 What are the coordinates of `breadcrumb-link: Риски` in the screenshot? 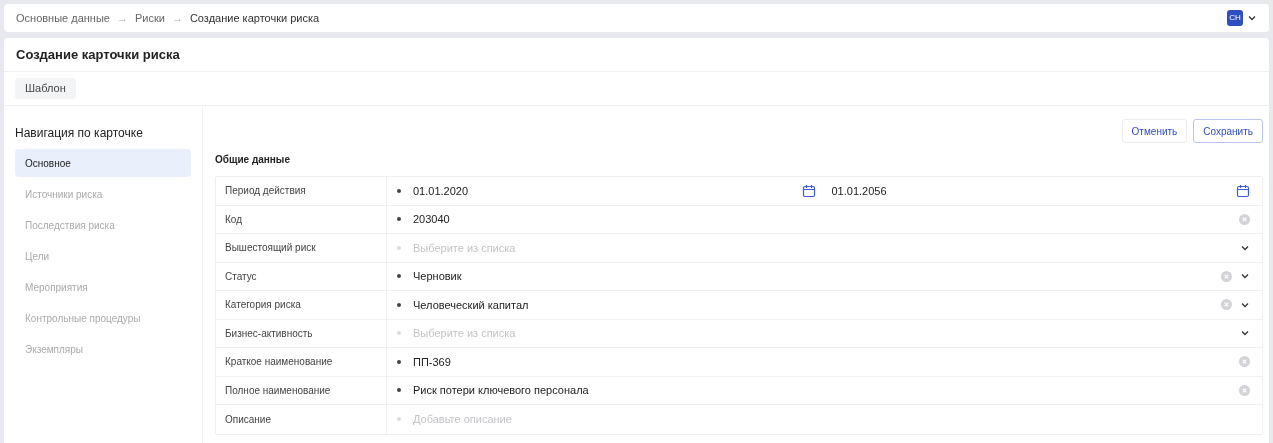 It's located at (149, 18).